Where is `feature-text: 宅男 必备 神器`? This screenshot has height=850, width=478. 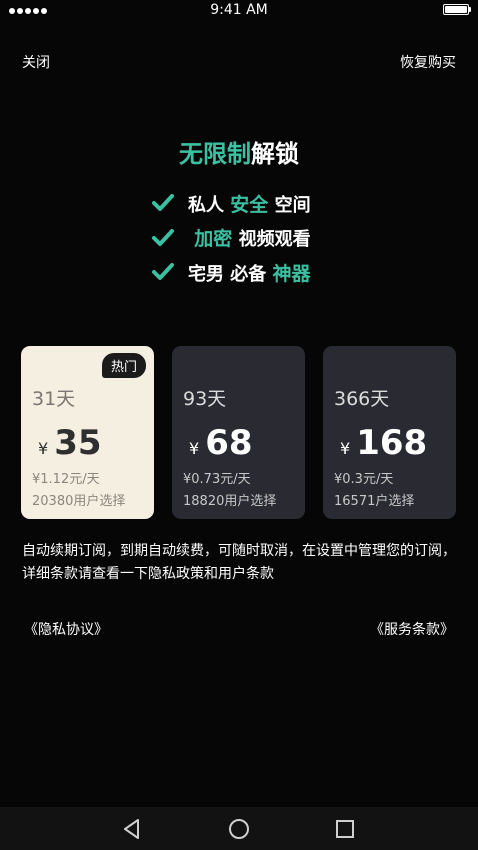 feature-text: 宅男 必备 神器 is located at coordinates (249, 273).